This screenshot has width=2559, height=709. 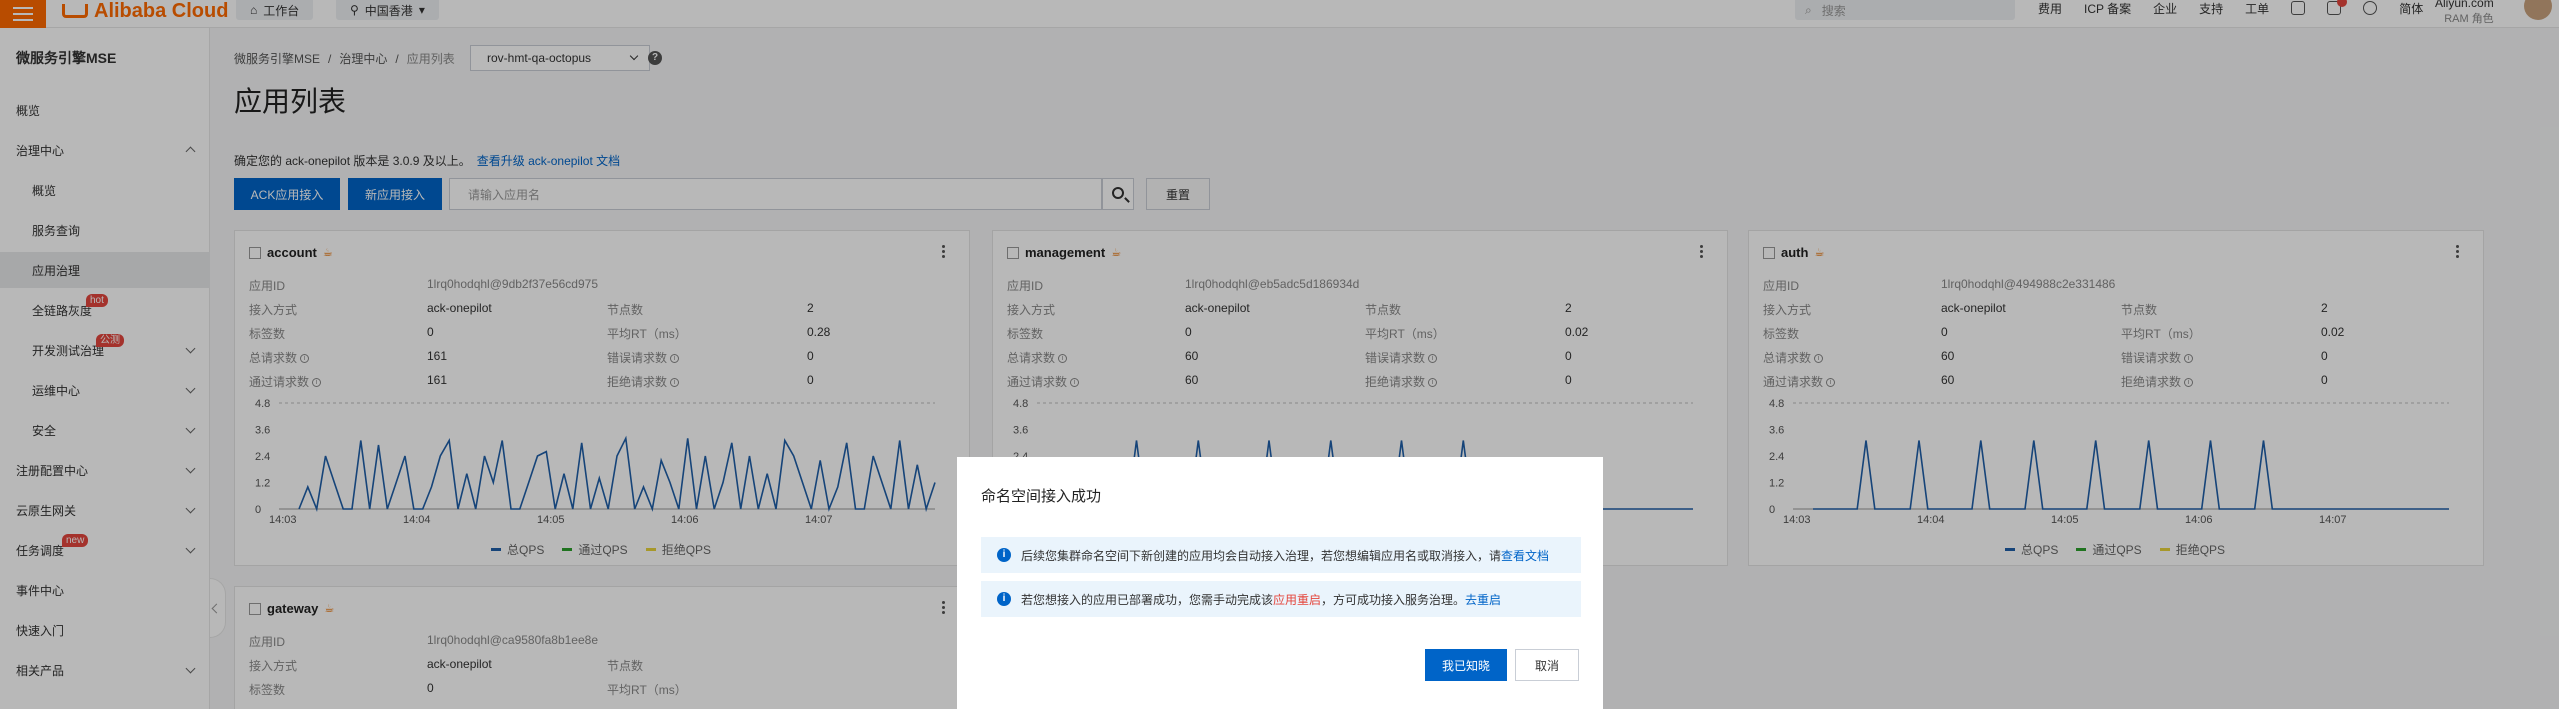 What do you see at coordinates (1261, 555) in the screenshot?
I see `message-text: 后续您集群命名空间下新创建的应用均会自动接入治理，若您想编辑应用名或取消接入，请` at bounding box center [1261, 555].